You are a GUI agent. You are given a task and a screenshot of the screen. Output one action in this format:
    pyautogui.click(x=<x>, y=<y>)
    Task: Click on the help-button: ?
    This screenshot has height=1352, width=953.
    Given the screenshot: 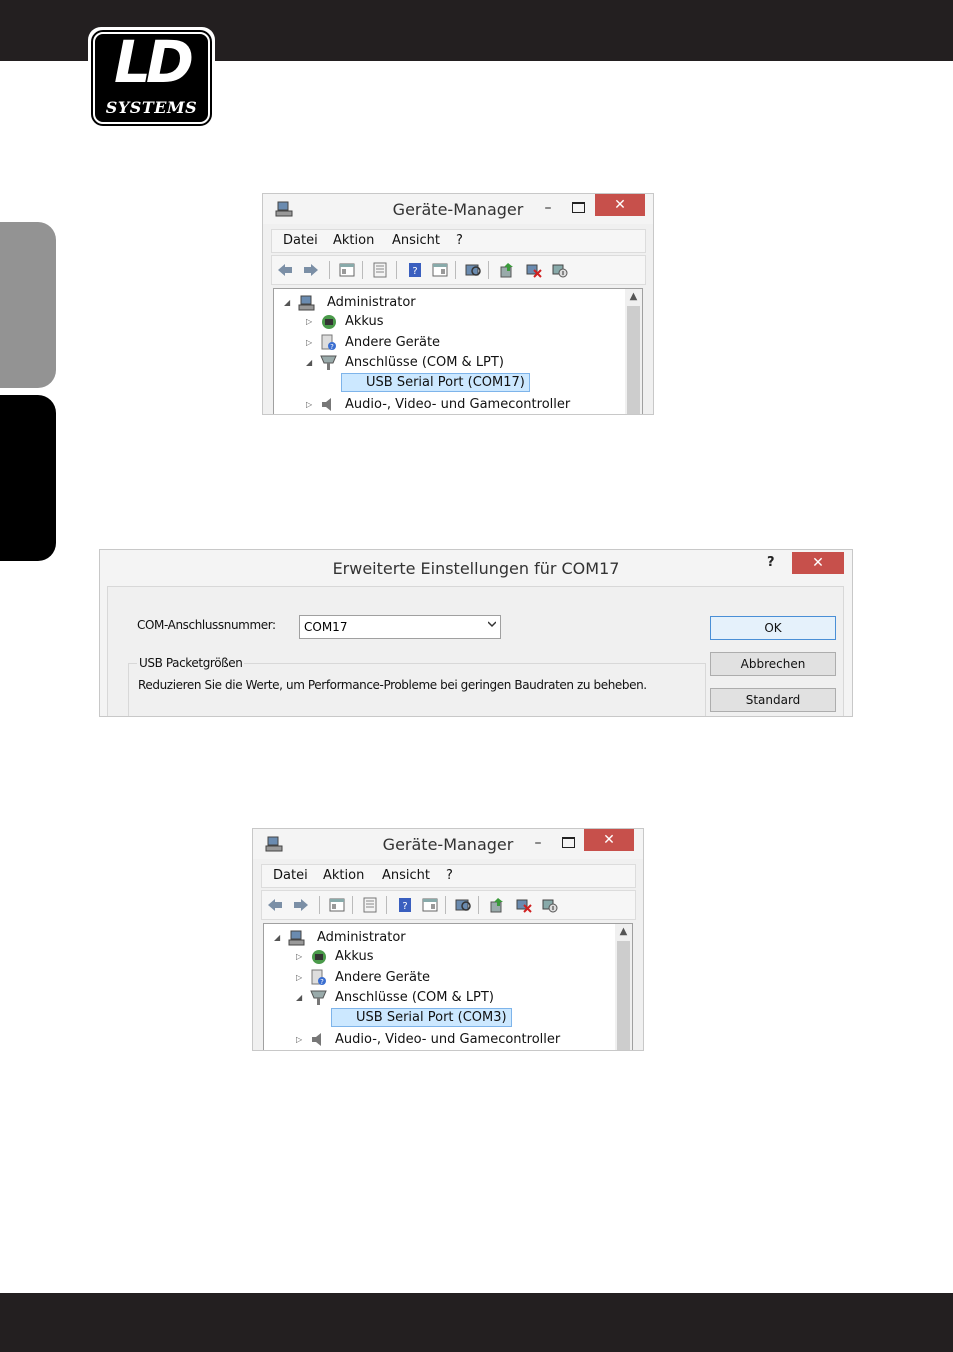 What is the action you would take?
    pyautogui.click(x=771, y=562)
    